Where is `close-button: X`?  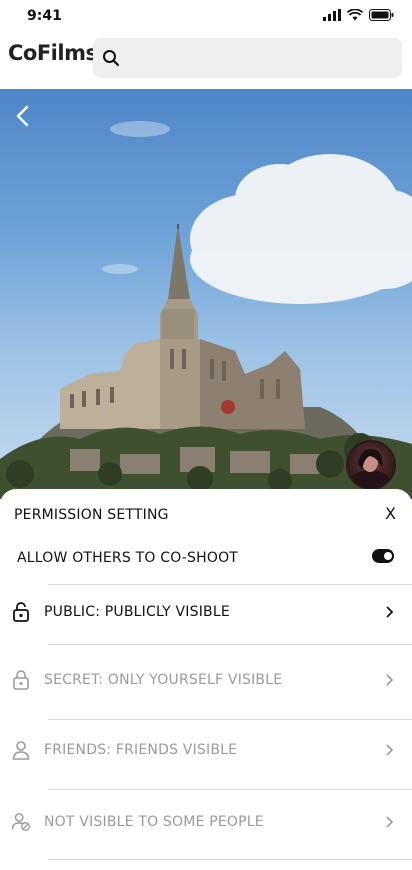 close-button: X is located at coordinates (390, 513).